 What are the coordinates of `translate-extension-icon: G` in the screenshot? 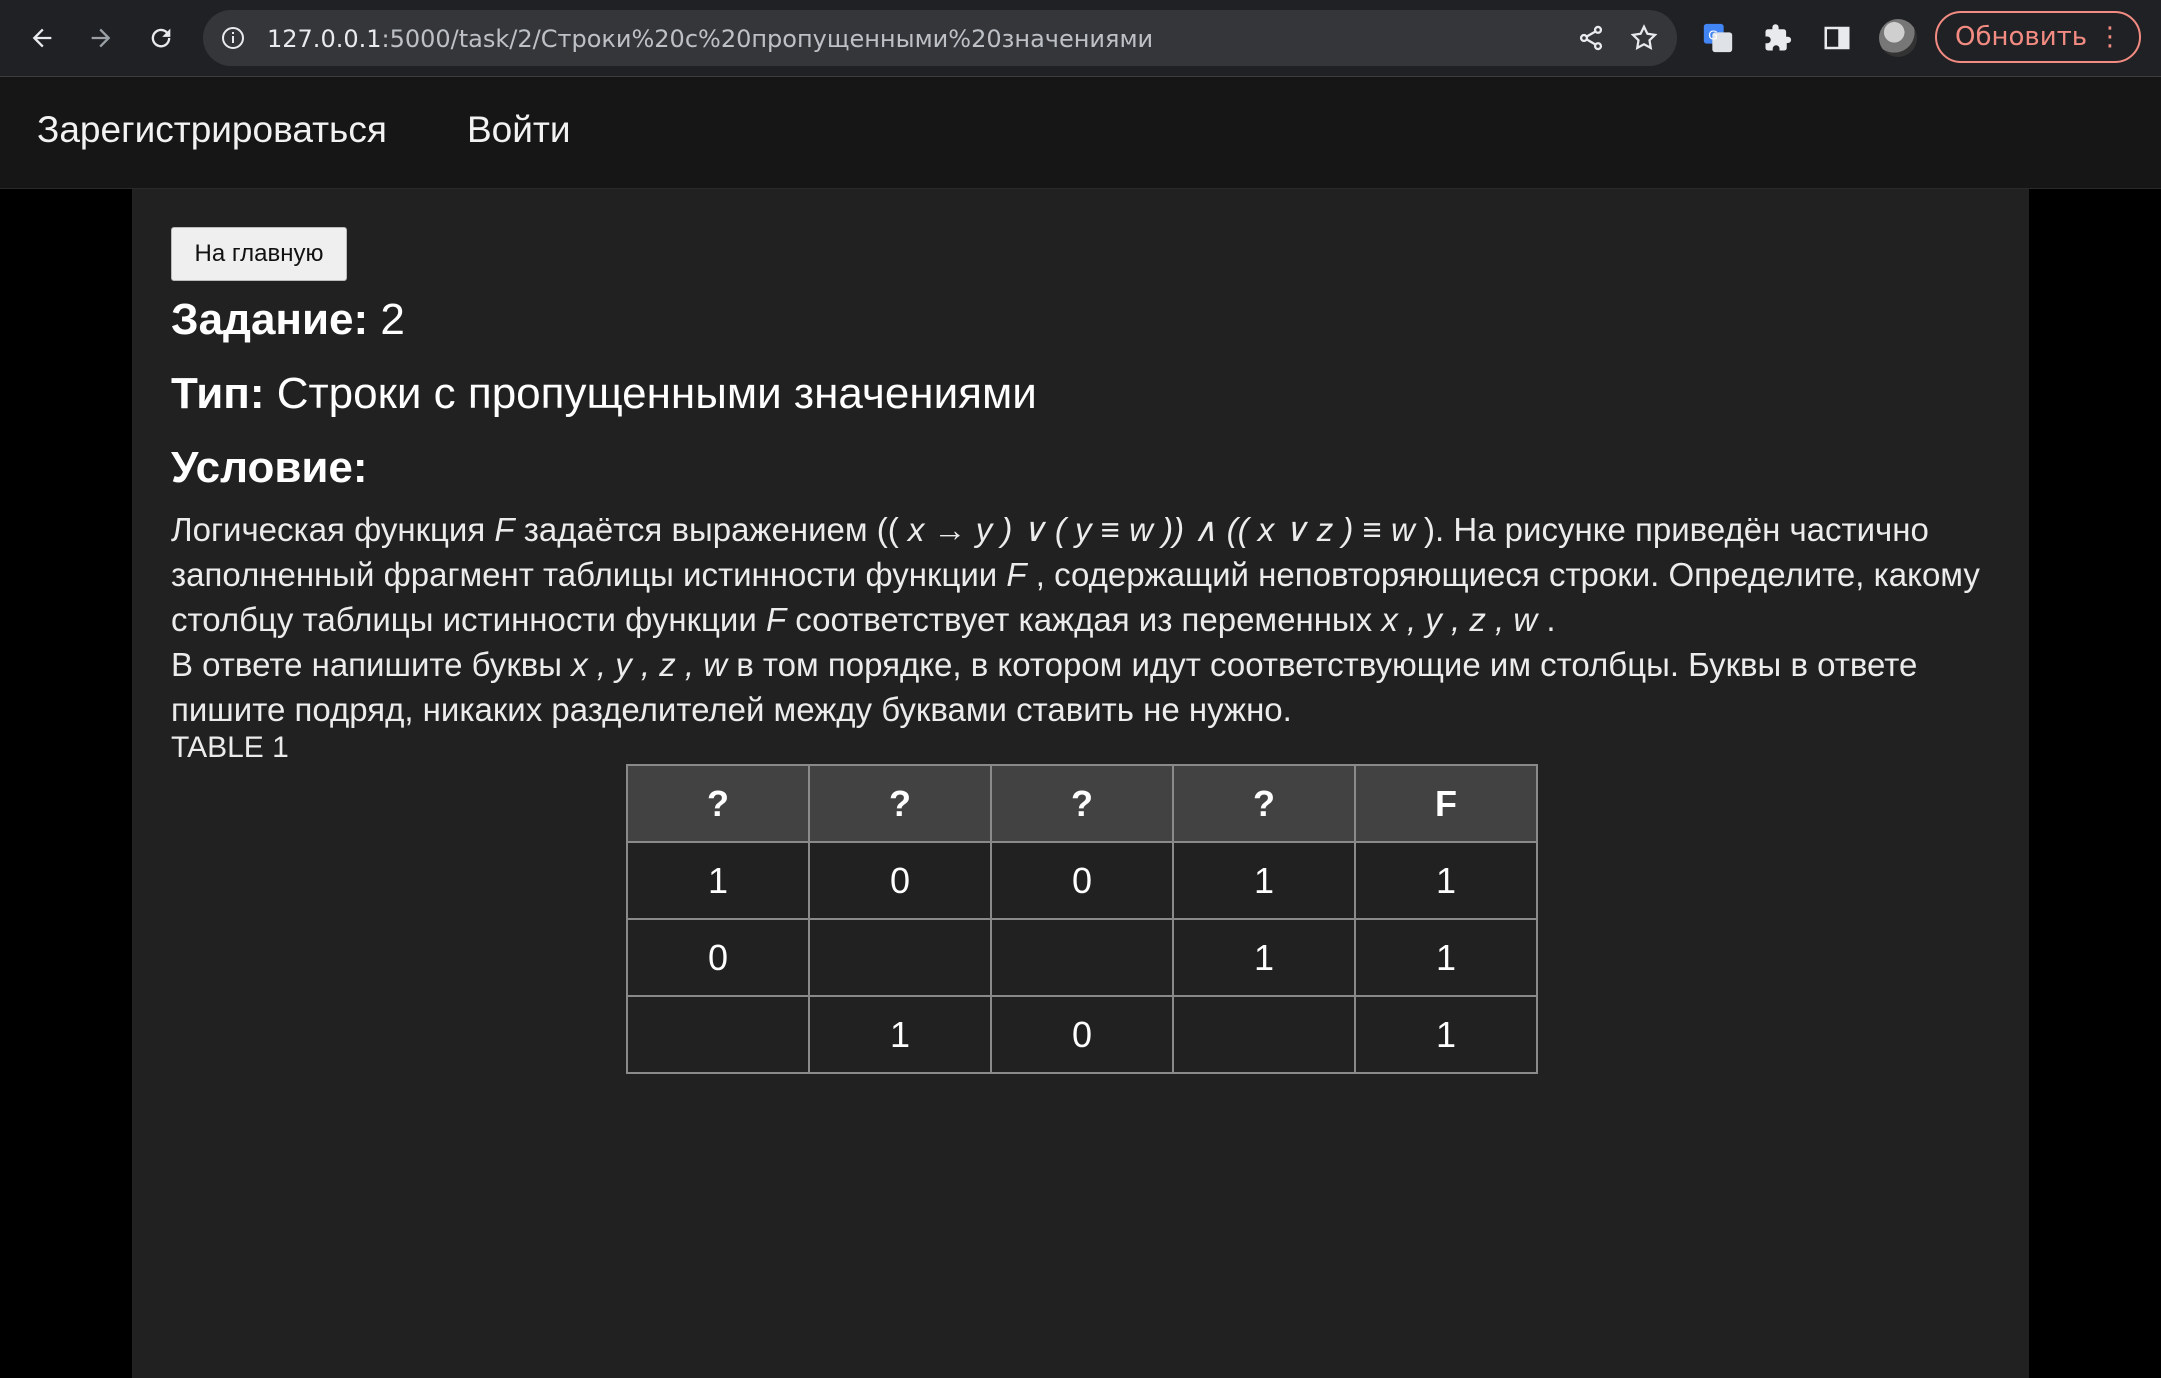 It's located at (1718, 38).